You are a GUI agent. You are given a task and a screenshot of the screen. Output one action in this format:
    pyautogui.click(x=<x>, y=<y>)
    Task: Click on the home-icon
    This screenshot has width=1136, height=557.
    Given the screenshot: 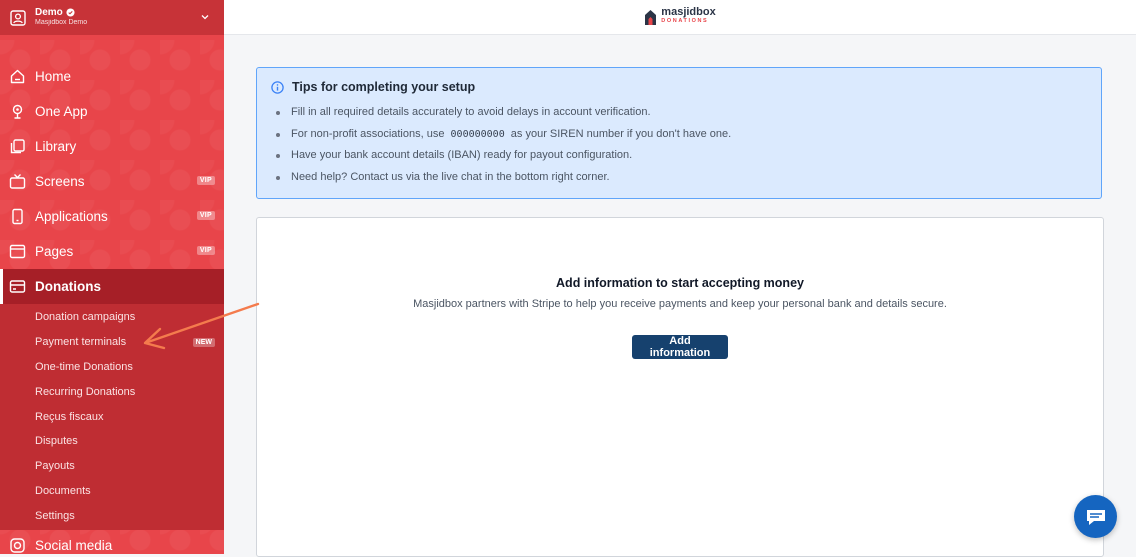 What is the action you would take?
    pyautogui.click(x=17, y=76)
    